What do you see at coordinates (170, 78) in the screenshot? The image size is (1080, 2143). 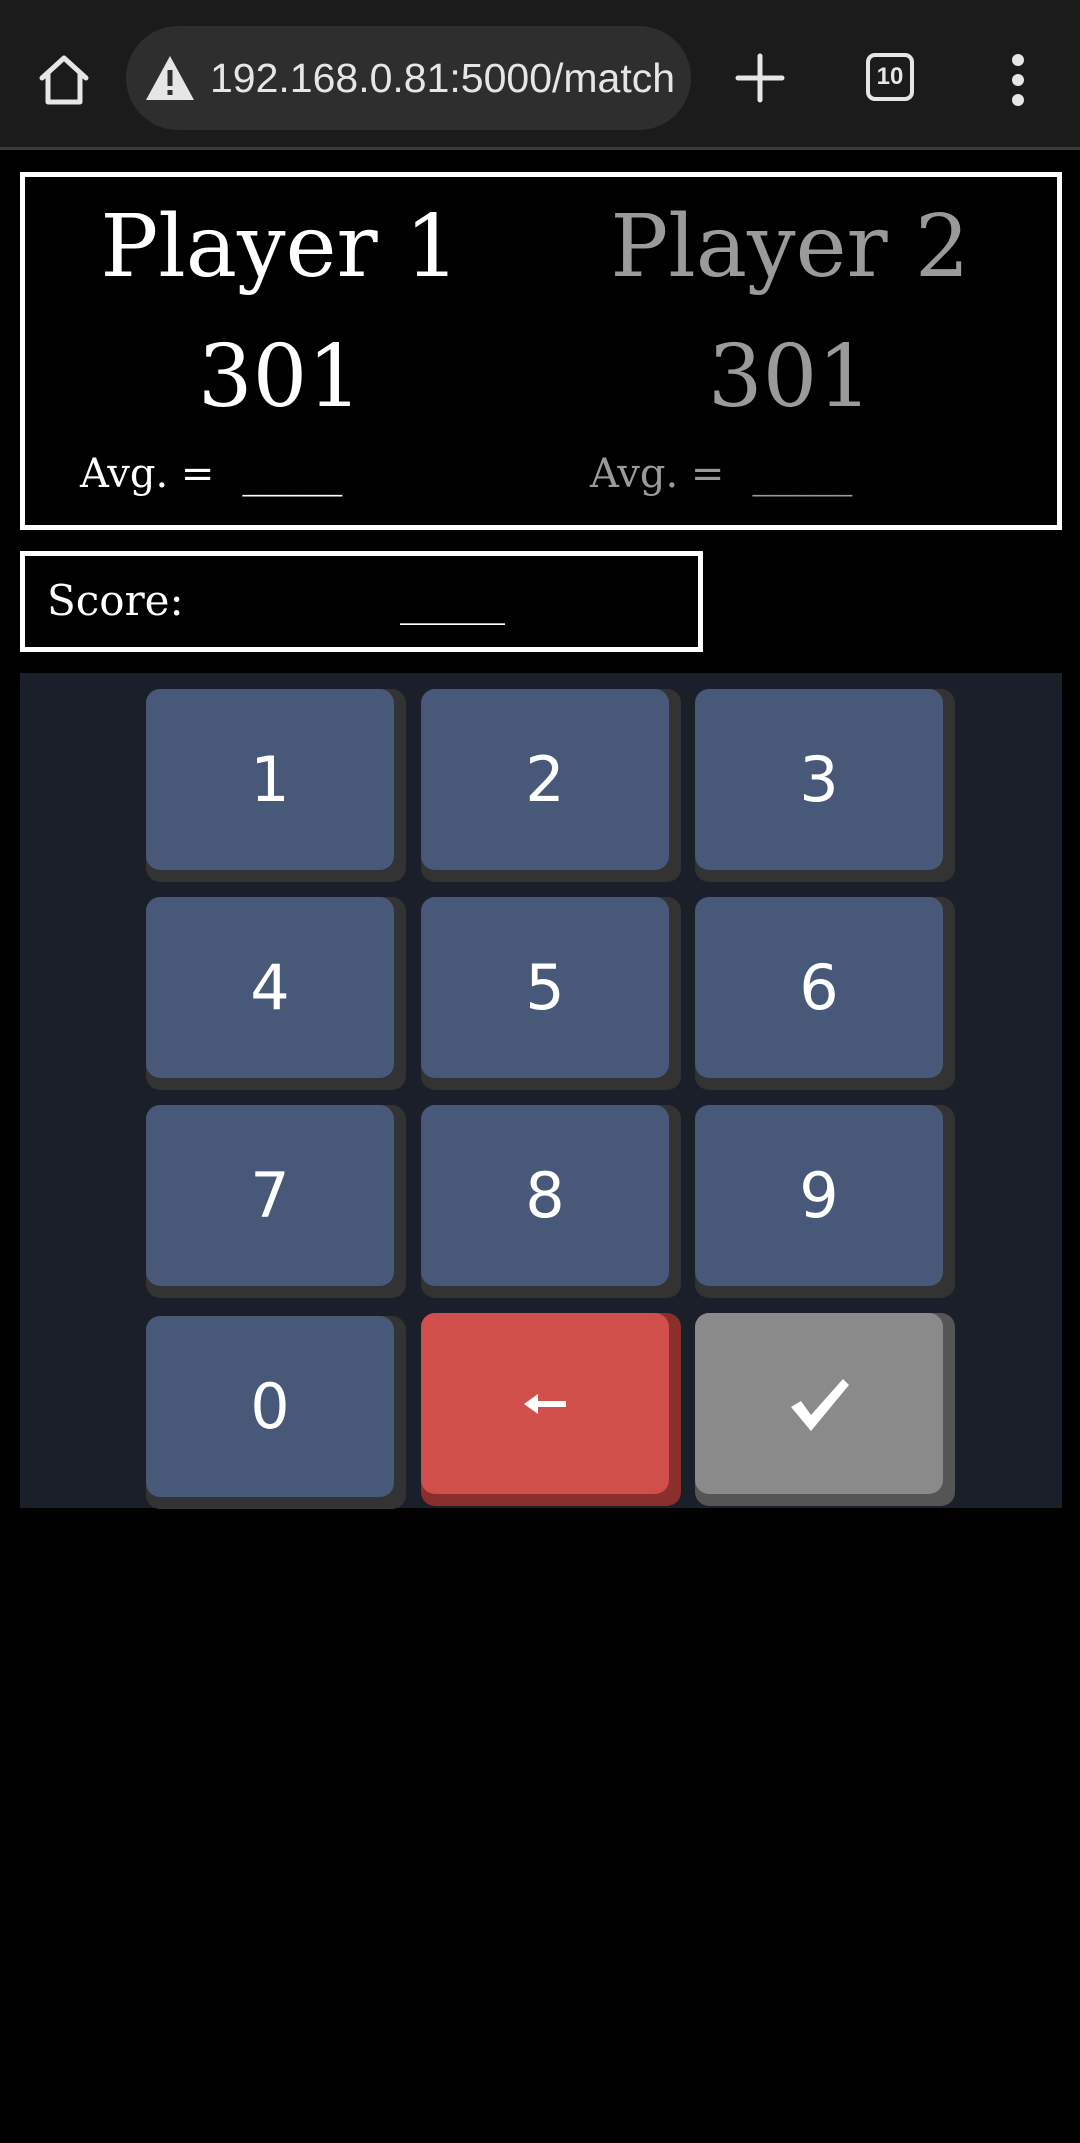 I see `warning-icon` at bounding box center [170, 78].